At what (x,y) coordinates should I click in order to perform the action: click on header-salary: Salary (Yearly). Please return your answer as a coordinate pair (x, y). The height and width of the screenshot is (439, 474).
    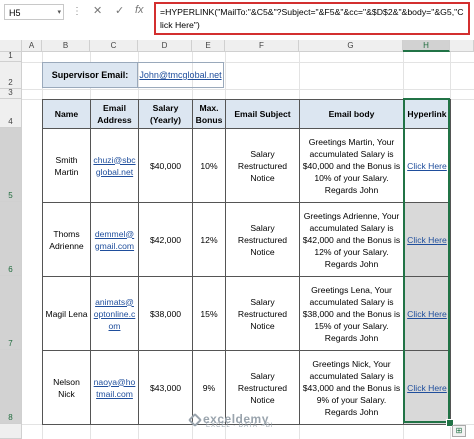
    Looking at the image, I should click on (165, 114).